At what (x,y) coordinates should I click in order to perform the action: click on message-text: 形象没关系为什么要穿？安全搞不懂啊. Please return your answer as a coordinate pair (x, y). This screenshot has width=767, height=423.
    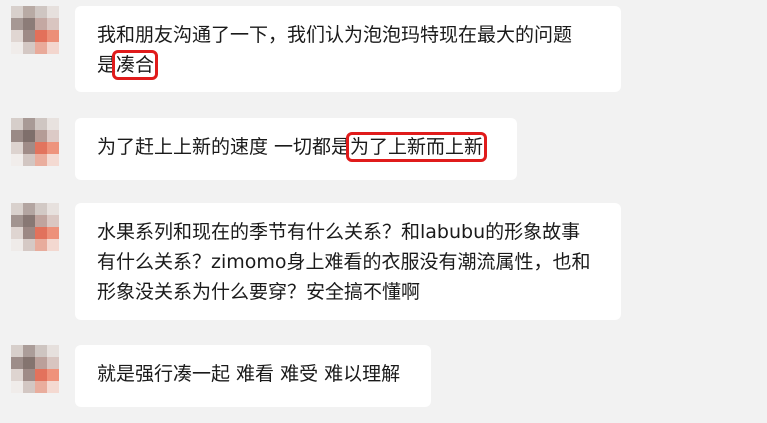
    Looking at the image, I should click on (259, 292).